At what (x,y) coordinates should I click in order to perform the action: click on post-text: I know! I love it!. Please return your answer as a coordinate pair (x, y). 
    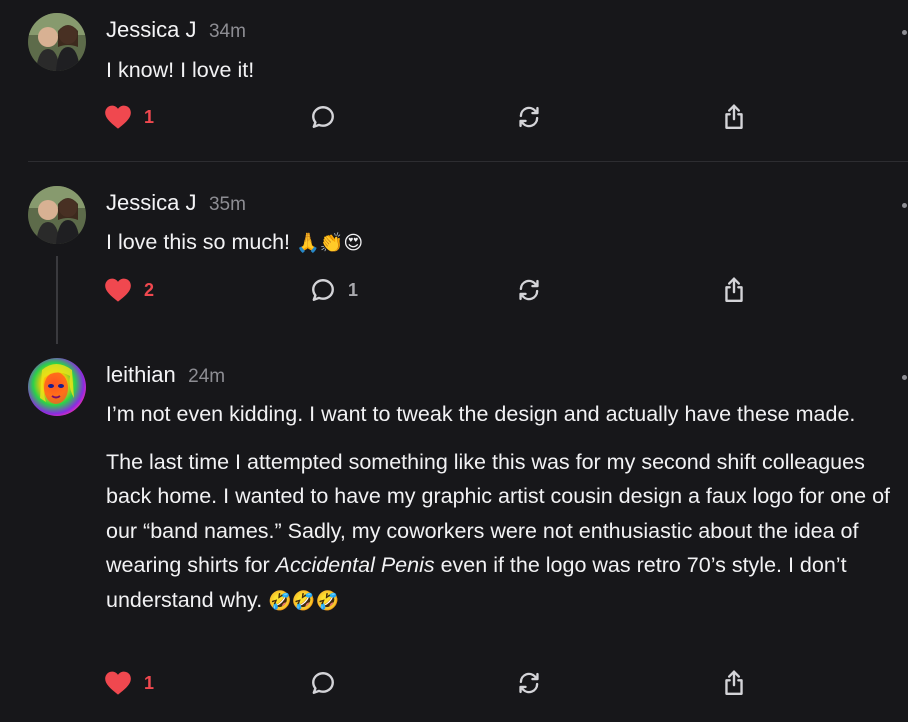
    Looking at the image, I should click on (180, 70).